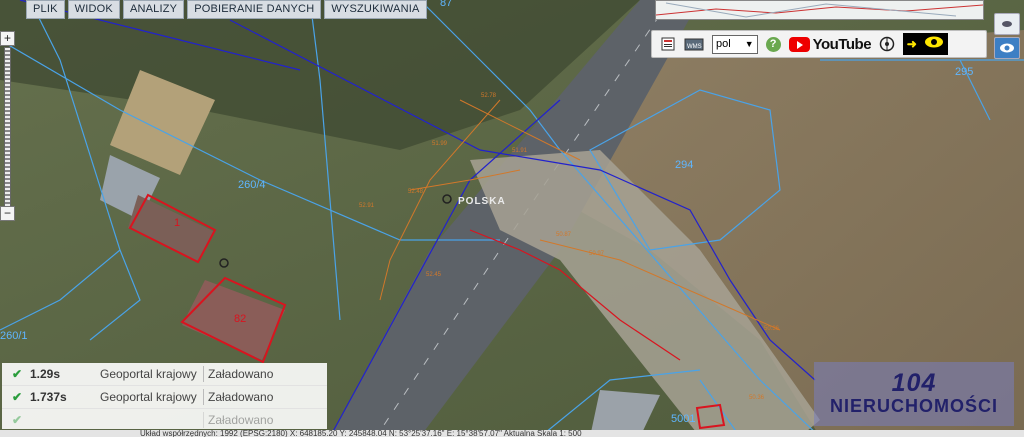 The image size is (1024, 437). I want to click on building-label: 82, so click(240, 319).